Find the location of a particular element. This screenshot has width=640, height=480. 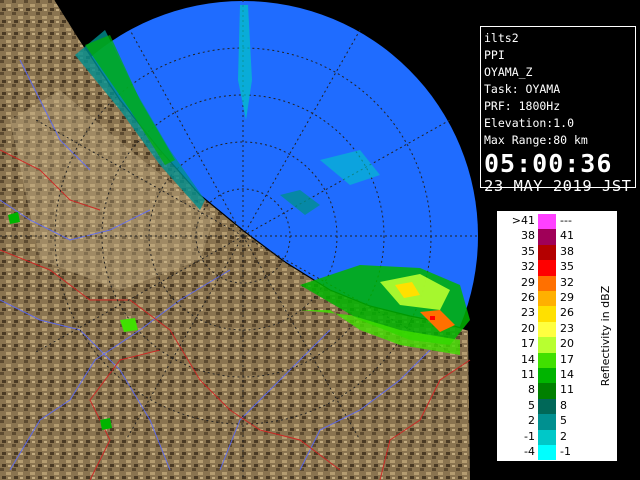

legend-row: 17 20 is located at coordinates (542, 345).